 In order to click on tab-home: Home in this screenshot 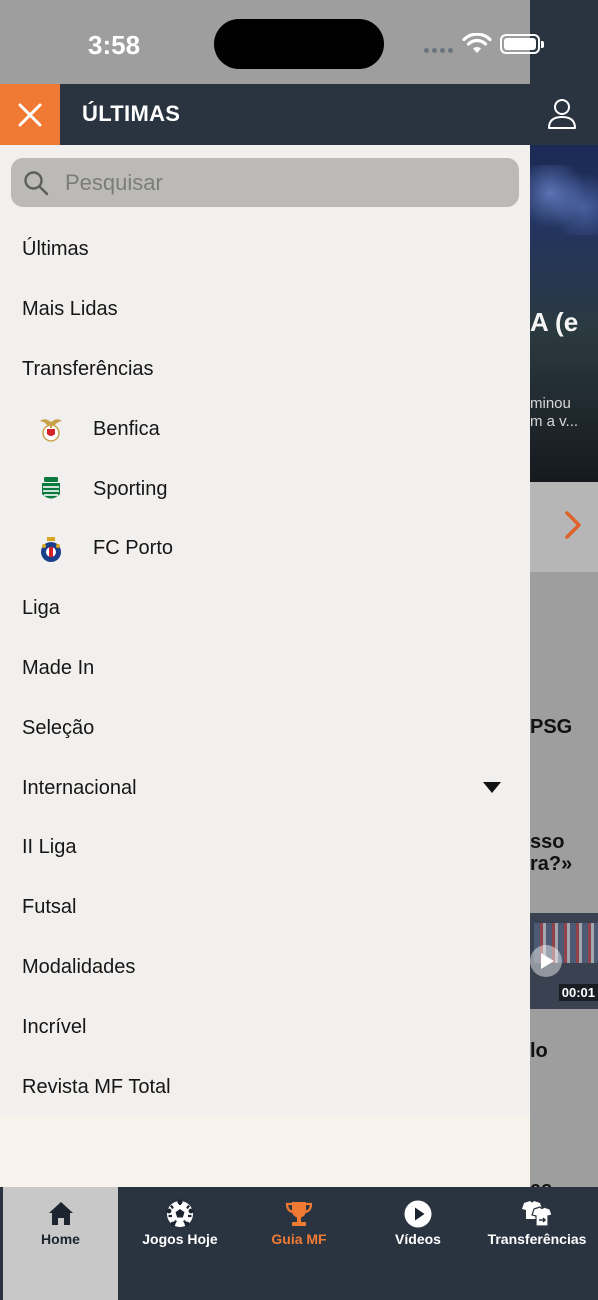, I will do `click(59, 1243)`.